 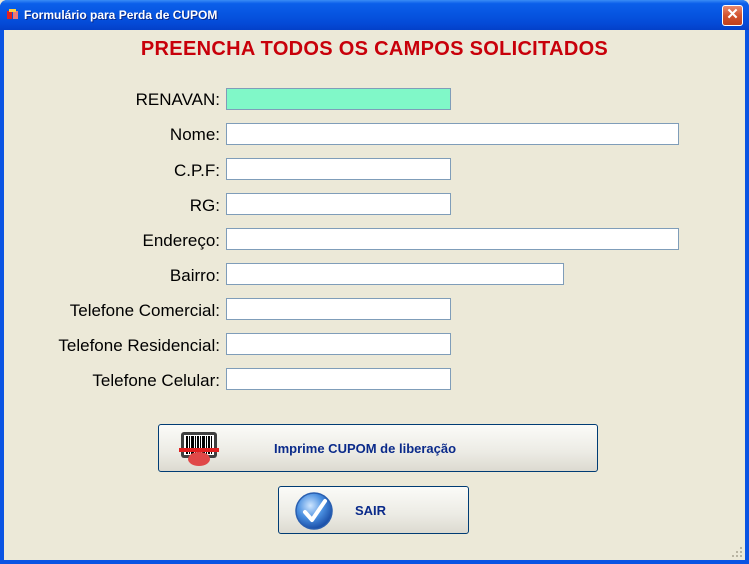 I want to click on telefone-residencial-label: Telefone Residencial:, so click(x=139, y=345).